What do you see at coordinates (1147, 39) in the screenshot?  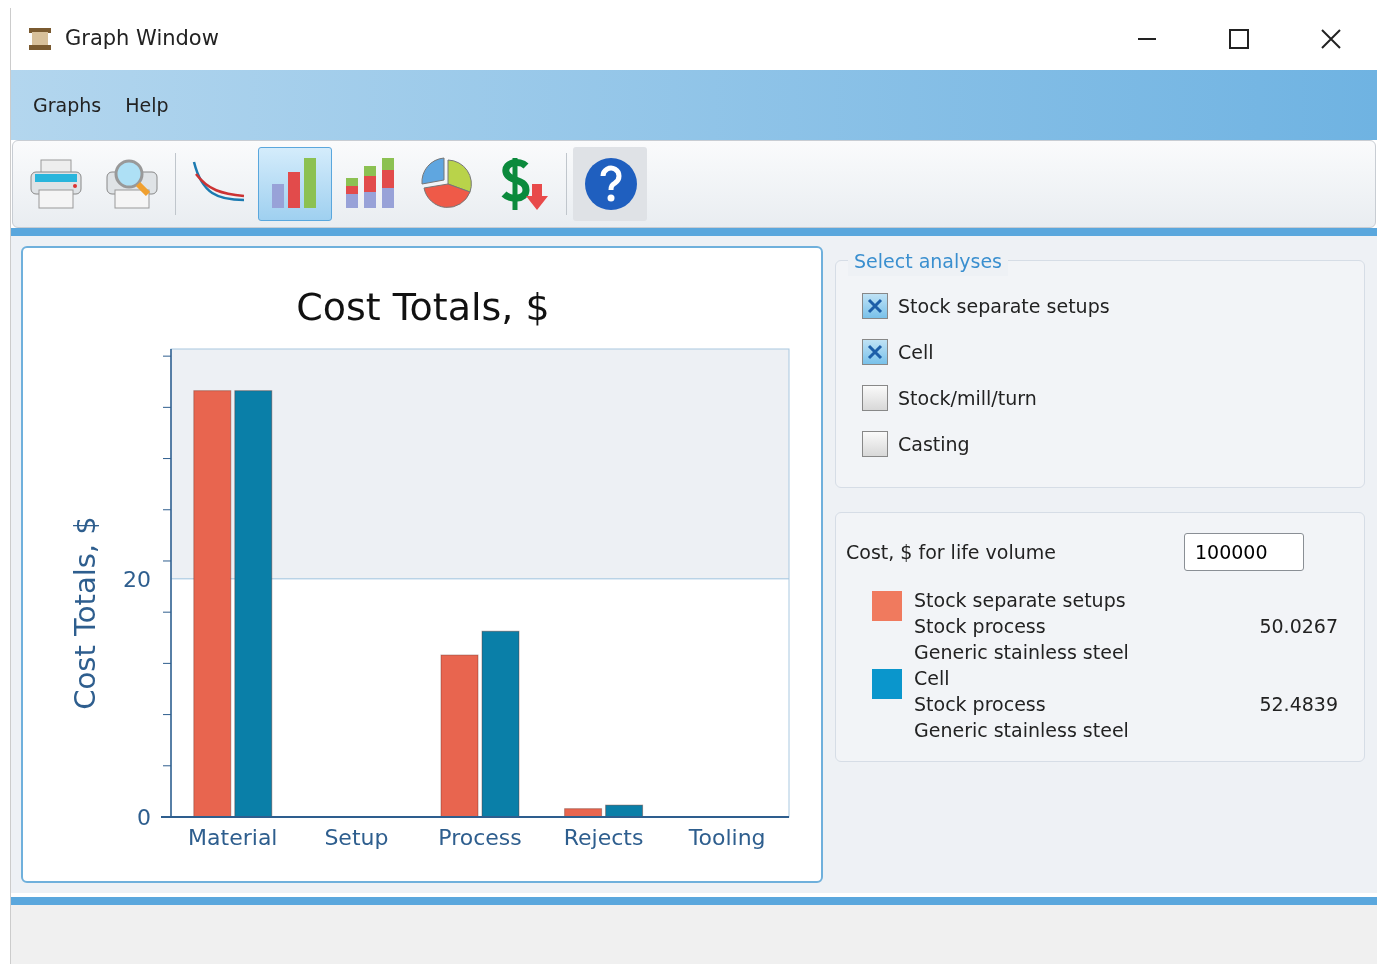 I see `minimize-icon` at bounding box center [1147, 39].